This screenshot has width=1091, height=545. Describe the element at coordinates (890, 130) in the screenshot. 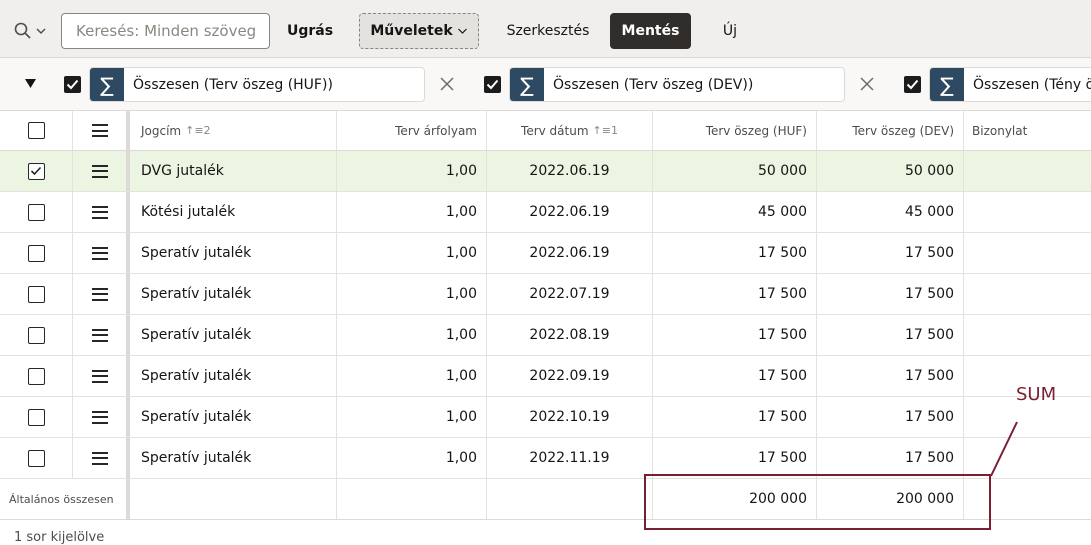

I see `column-header-terv-oszeg-dev: Terv öszeg (DEV)` at that location.